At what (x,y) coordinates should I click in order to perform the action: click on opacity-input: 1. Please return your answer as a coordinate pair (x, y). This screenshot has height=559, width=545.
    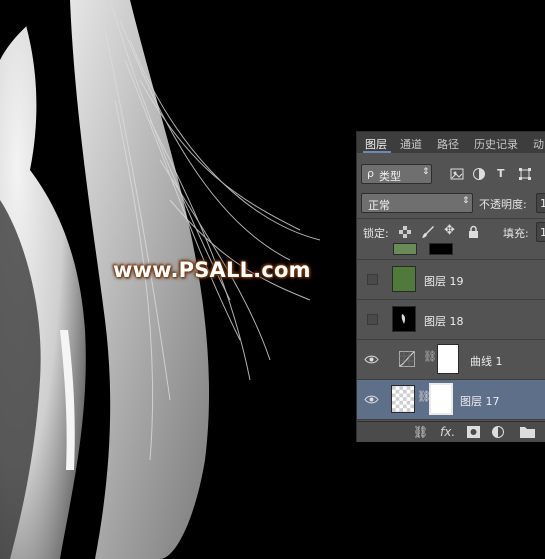
    Looking at the image, I should click on (540, 203).